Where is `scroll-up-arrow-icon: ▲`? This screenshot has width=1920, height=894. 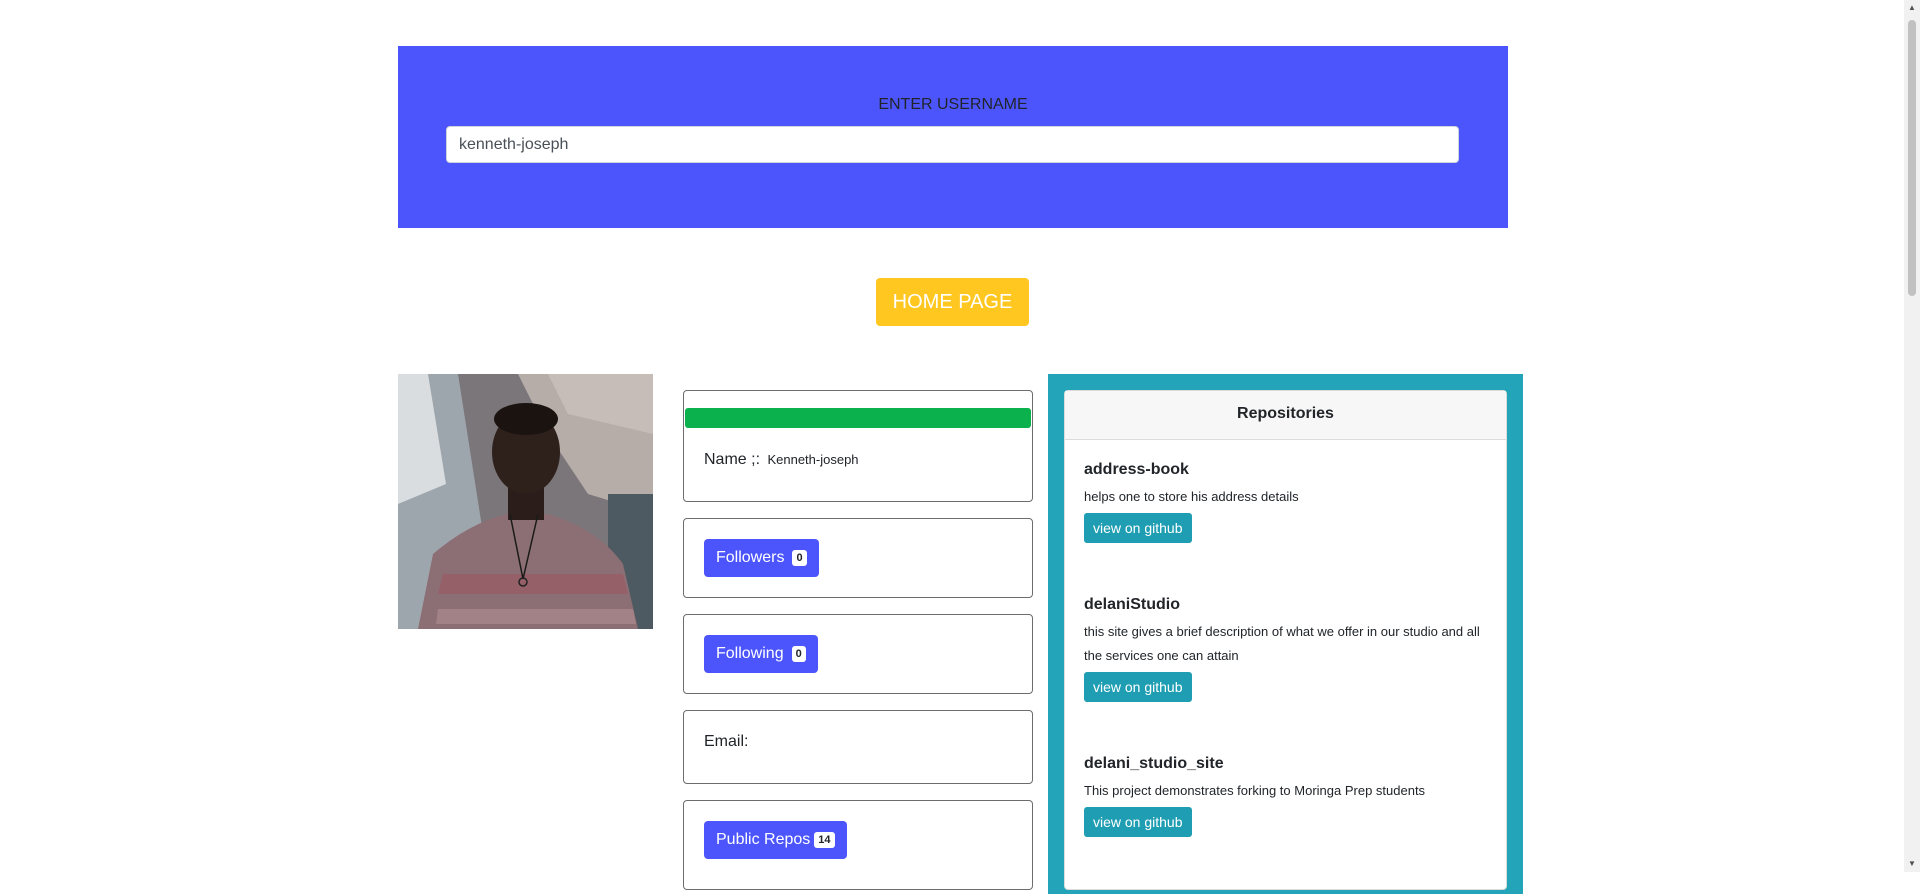
scroll-up-arrow-icon: ▲ is located at coordinates (1912, 8).